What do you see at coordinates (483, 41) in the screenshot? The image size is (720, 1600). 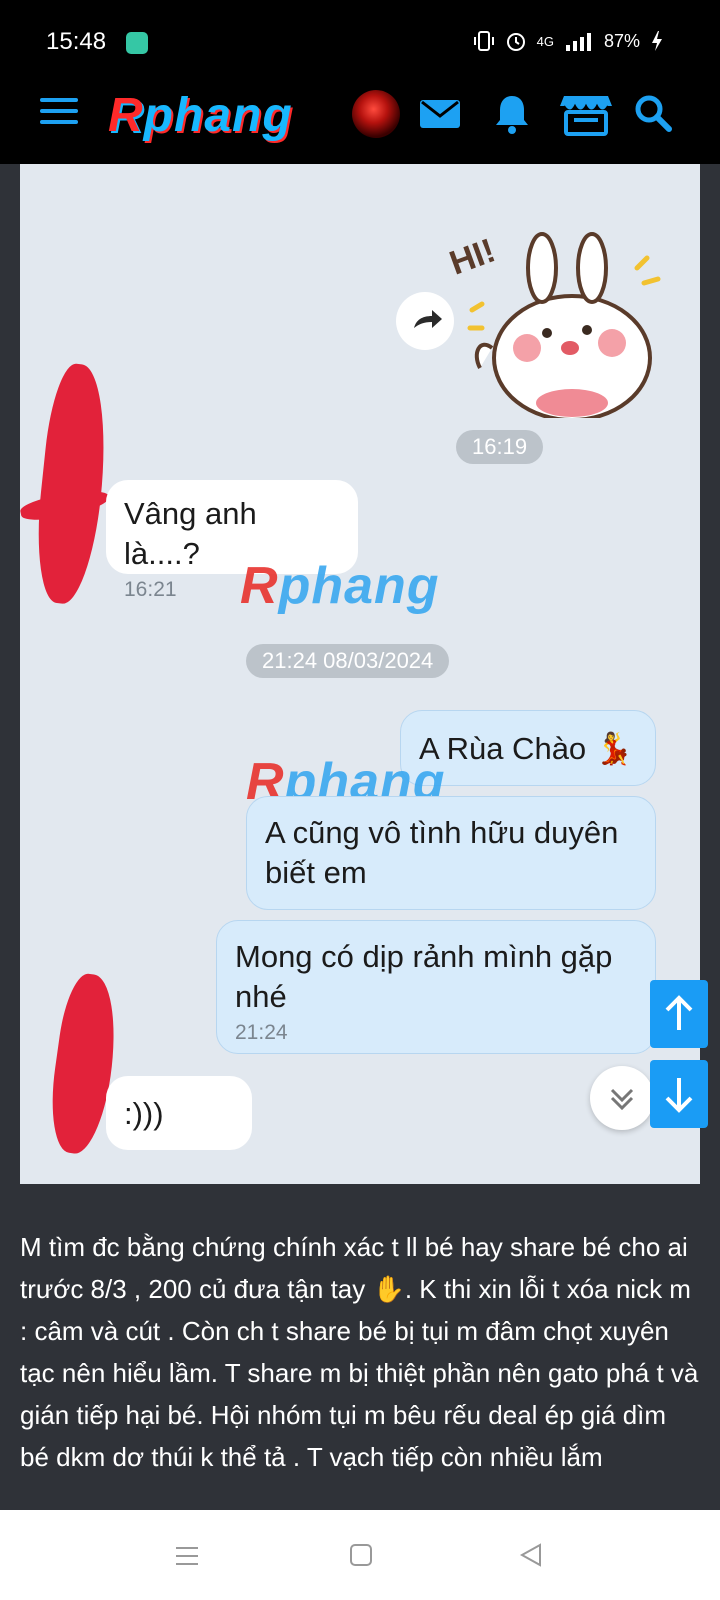 I see `vibrate-icon` at bounding box center [483, 41].